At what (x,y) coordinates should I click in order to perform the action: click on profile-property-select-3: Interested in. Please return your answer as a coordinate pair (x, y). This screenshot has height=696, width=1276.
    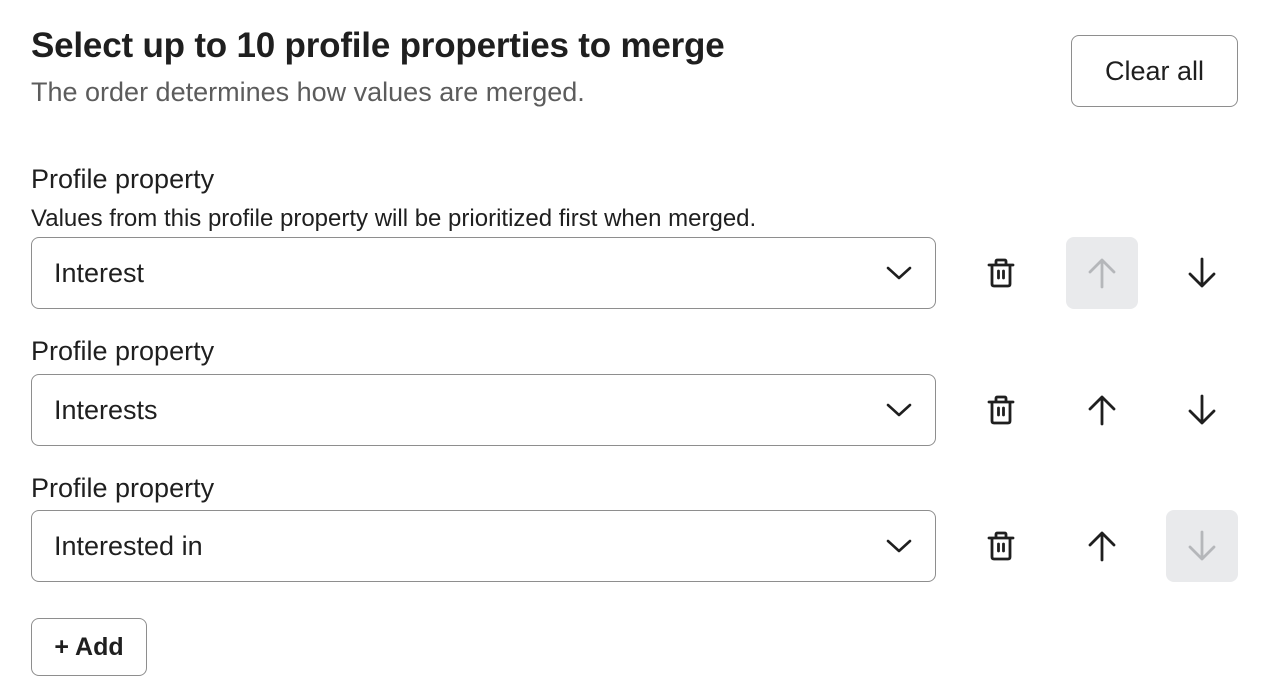
    Looking at the image, I should click on (483, 546).